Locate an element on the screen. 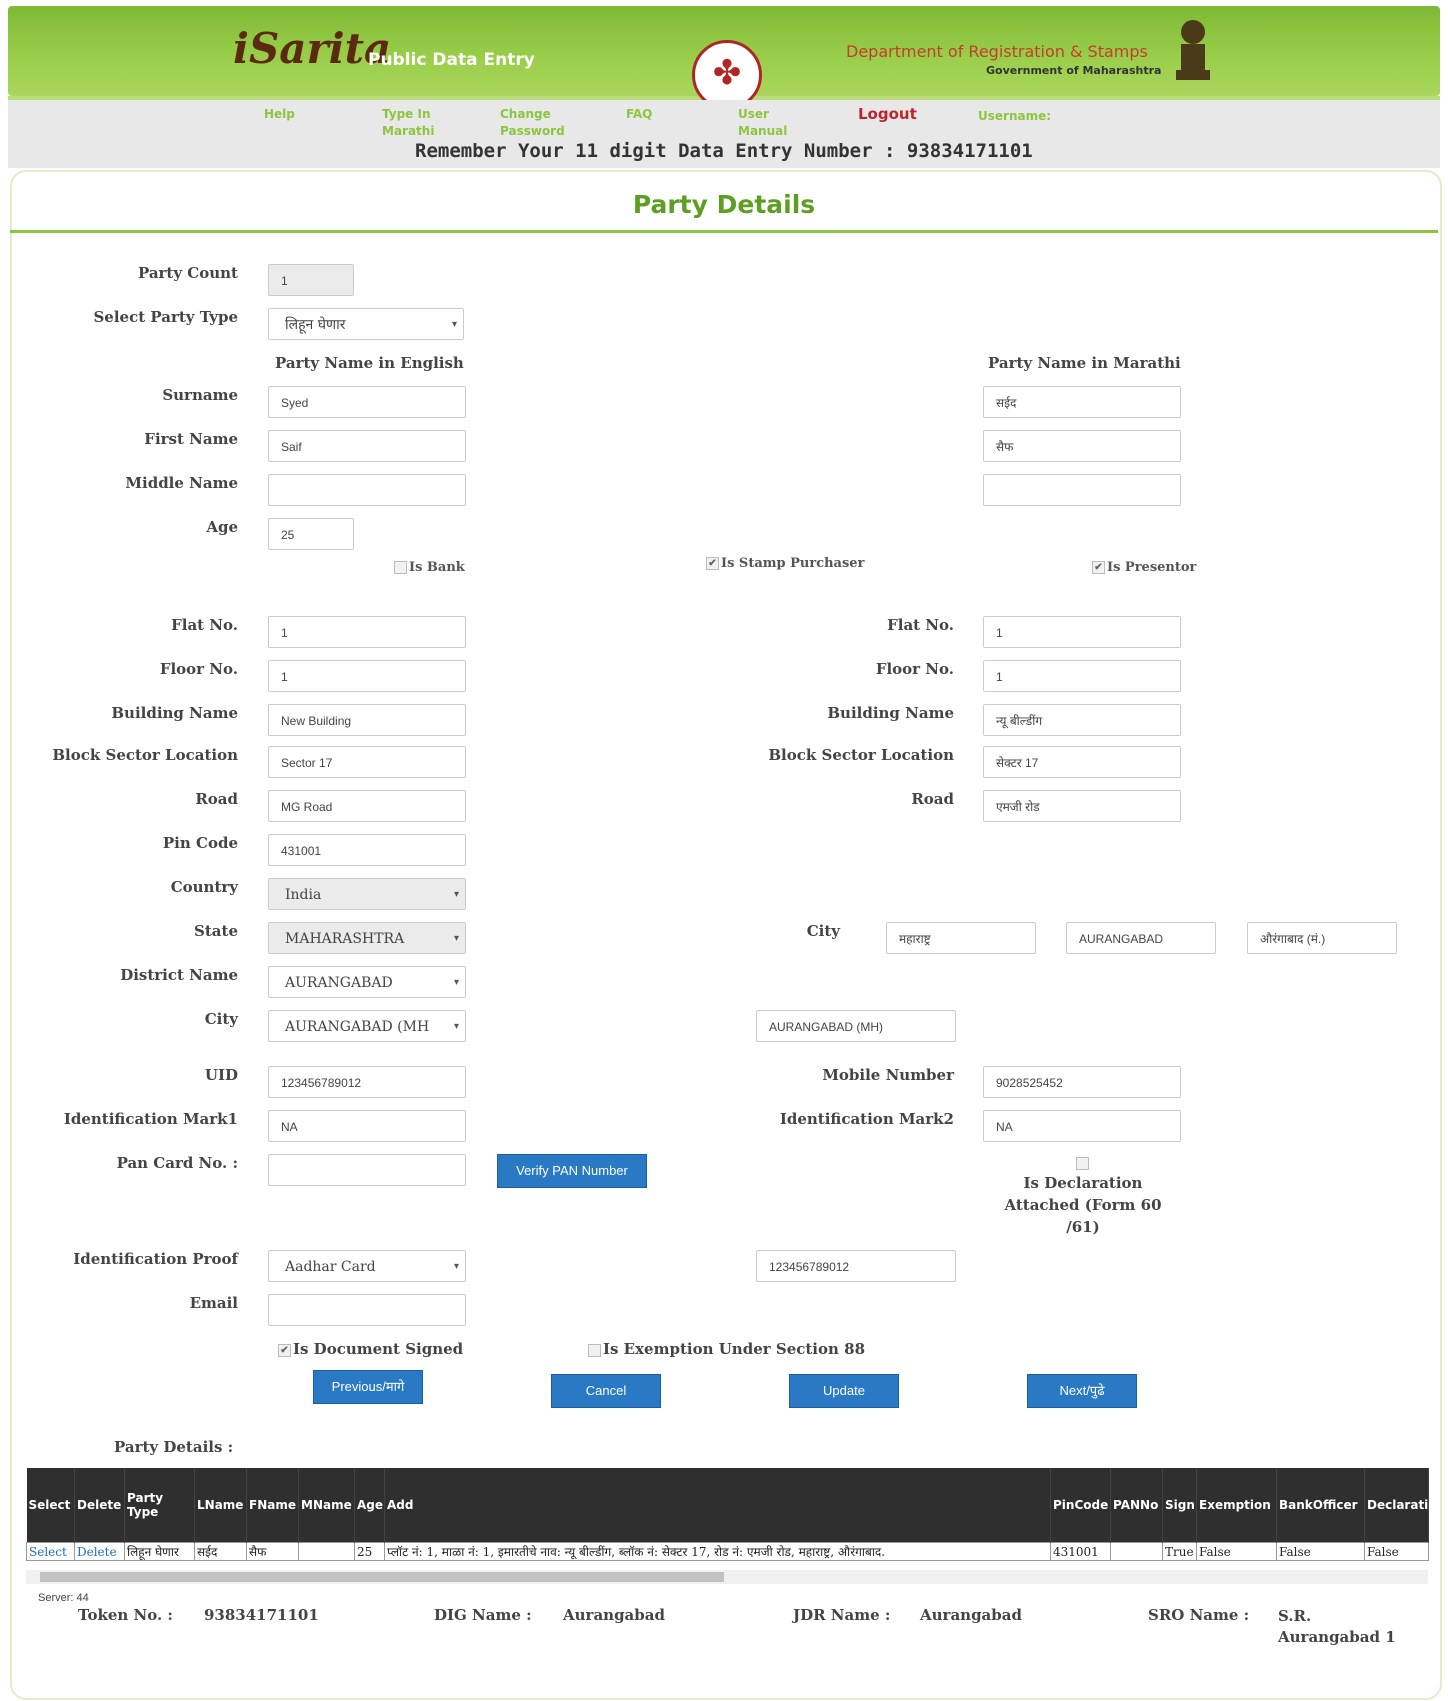 Image resolution: width=1448 pixels, height=1701 pixels. surname-label: Surname is located at coordinates (200, 395).